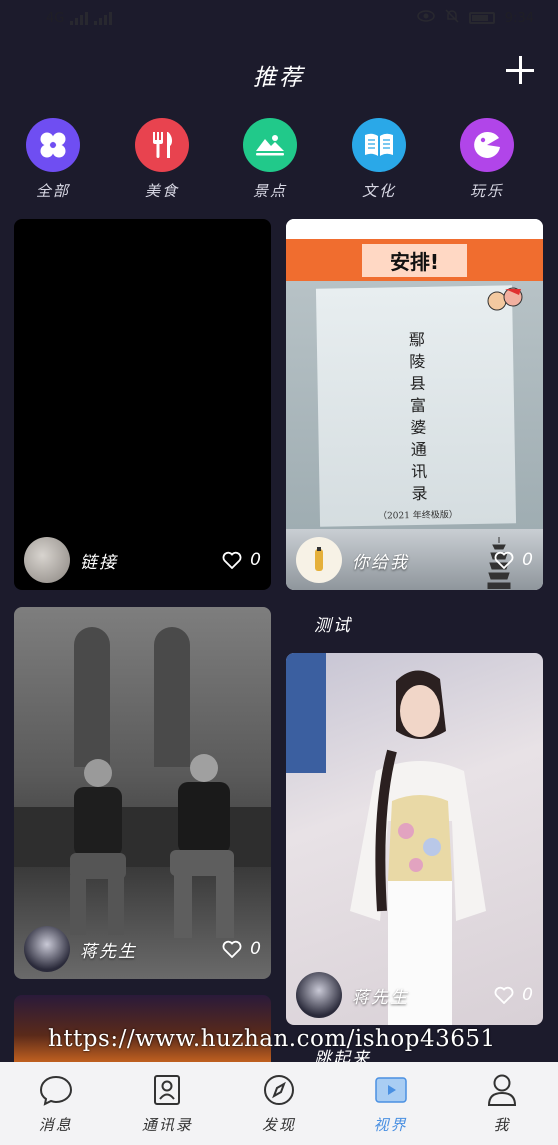 Image resolution: width=558 pixels, height=1145 pixels. I want to click on clock: 9:34, so click(519, 18).